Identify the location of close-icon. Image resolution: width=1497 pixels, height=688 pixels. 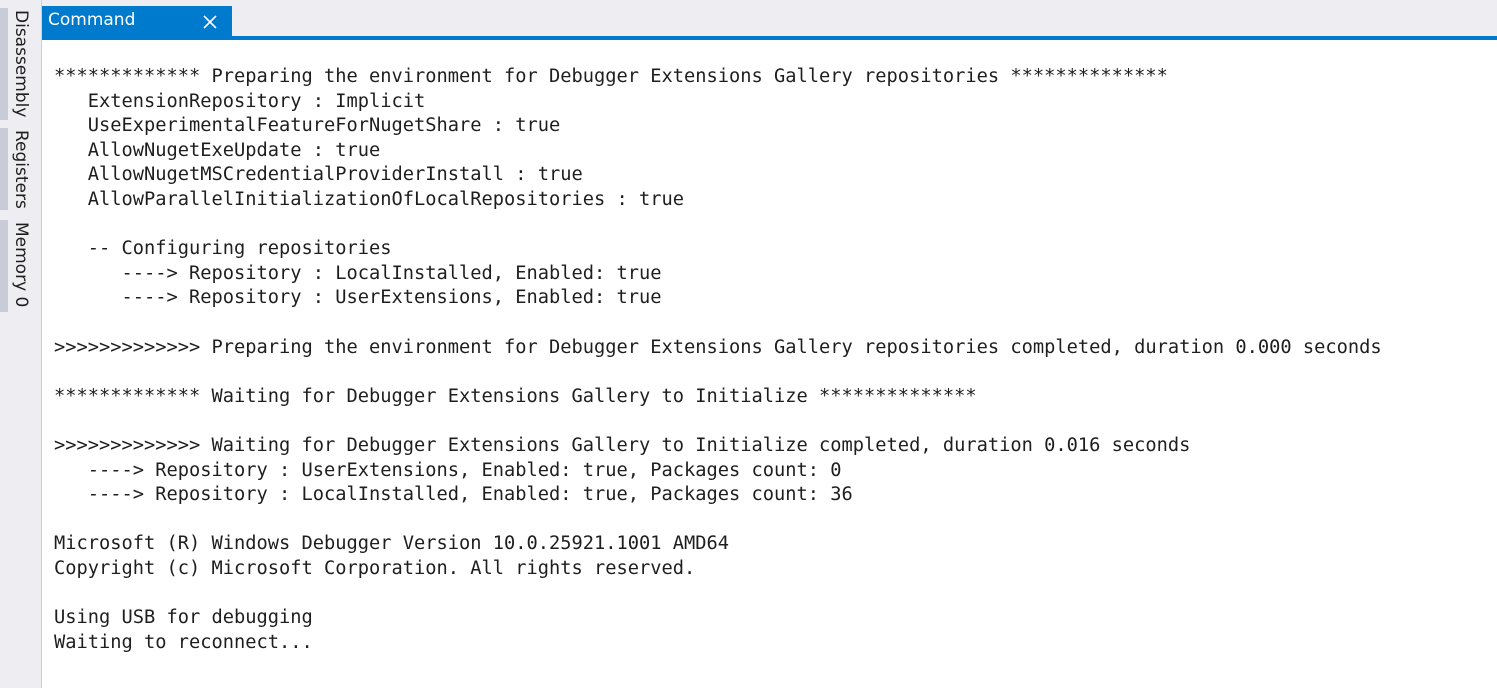
(210, 22).